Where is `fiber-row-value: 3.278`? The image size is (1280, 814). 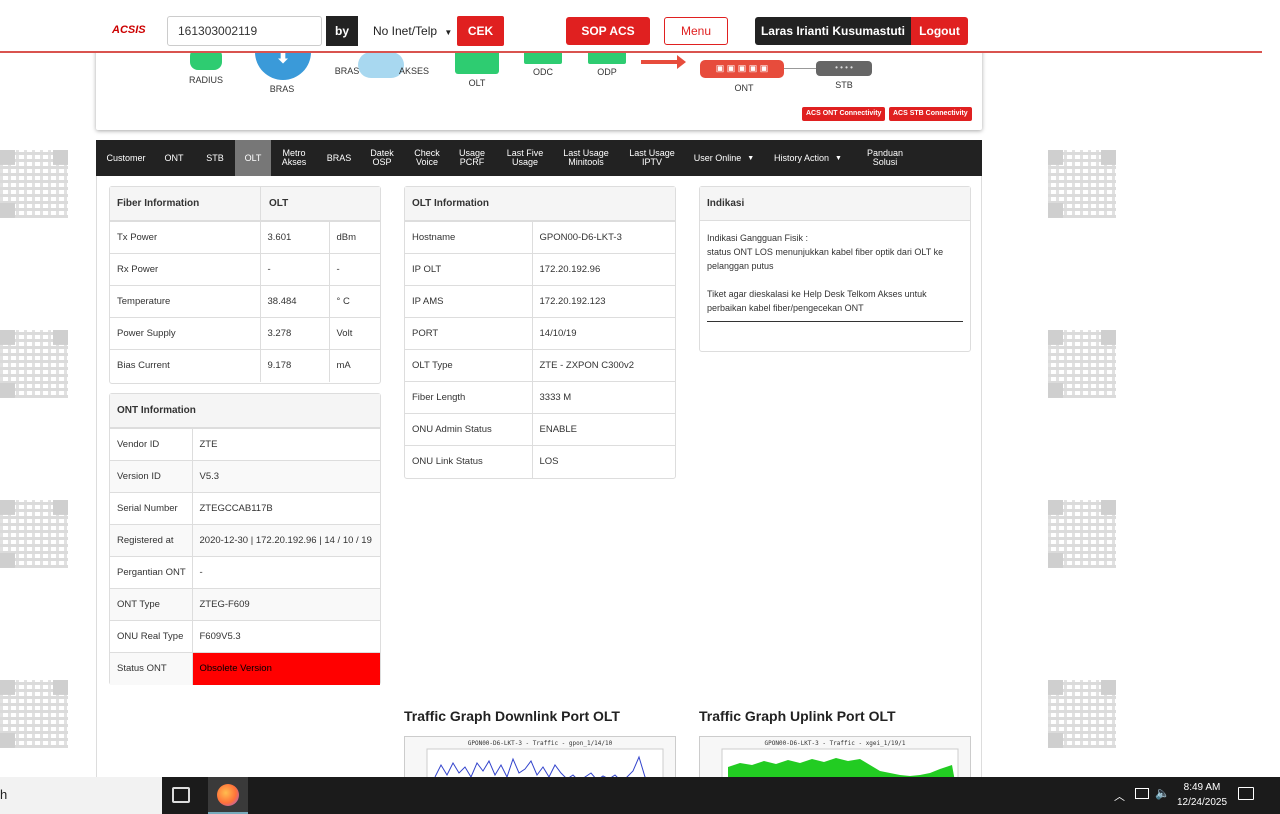 fiber-row-value: 3.278 is located at coordinates (295, 333).